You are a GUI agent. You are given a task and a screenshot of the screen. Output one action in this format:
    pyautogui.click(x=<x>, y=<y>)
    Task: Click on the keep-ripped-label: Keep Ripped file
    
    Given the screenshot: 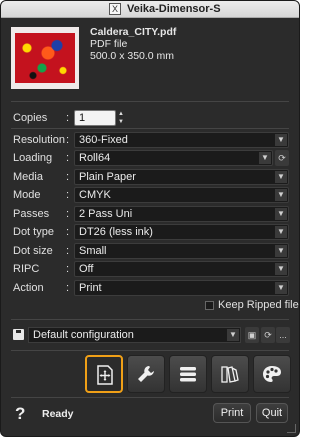 What is the action you would take?
    pyautogui.click(x=258, y=305)
    